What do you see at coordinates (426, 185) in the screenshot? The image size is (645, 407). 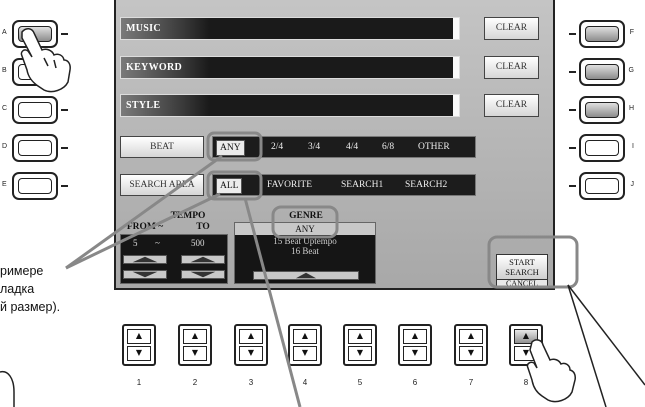 I see `area-option-search2: SEARCH2` at bounding box center [426, 185].